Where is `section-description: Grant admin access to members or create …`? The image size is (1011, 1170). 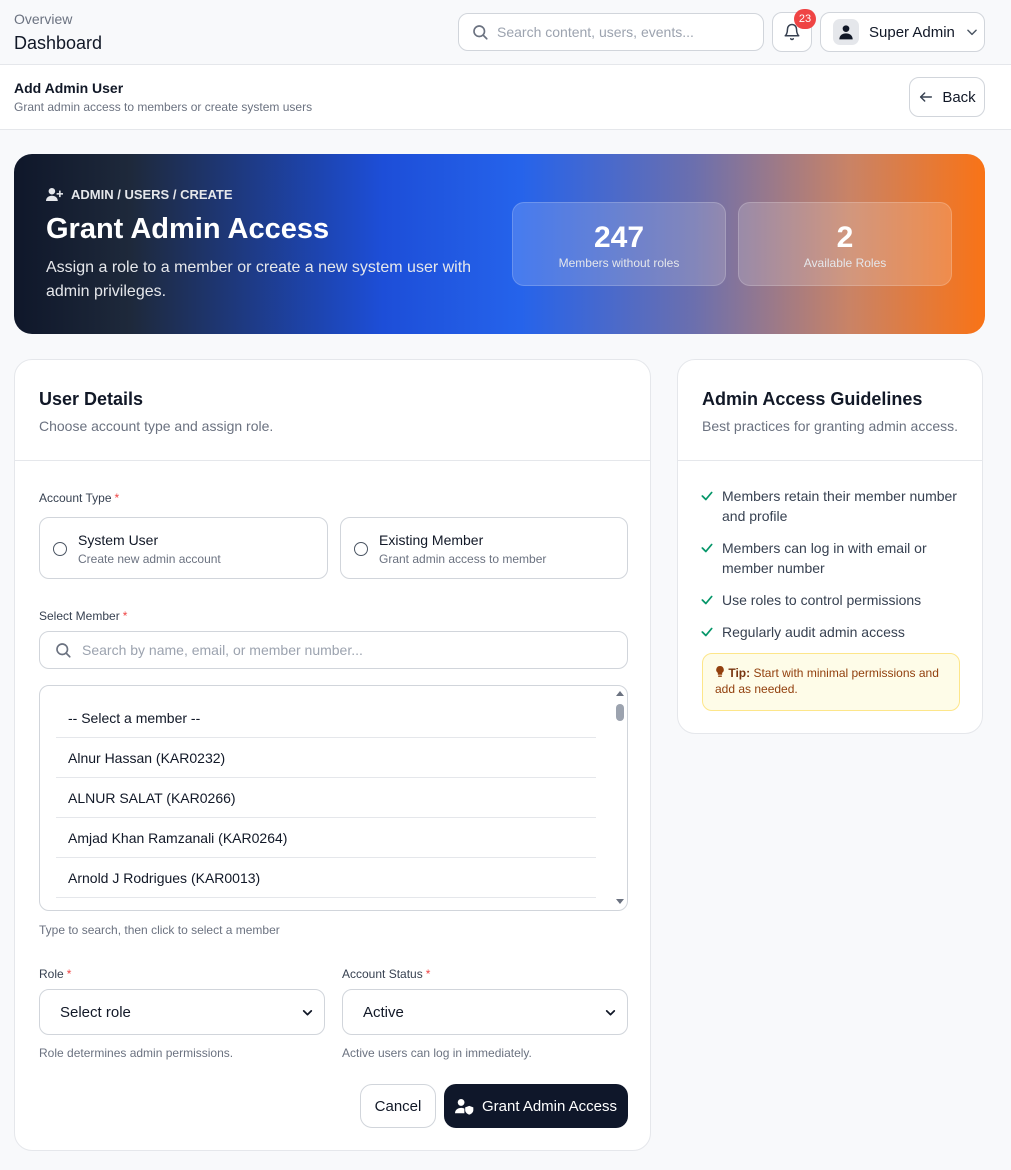
section-description: Grant admin access to members or create … is located at coordinates (163, 107).